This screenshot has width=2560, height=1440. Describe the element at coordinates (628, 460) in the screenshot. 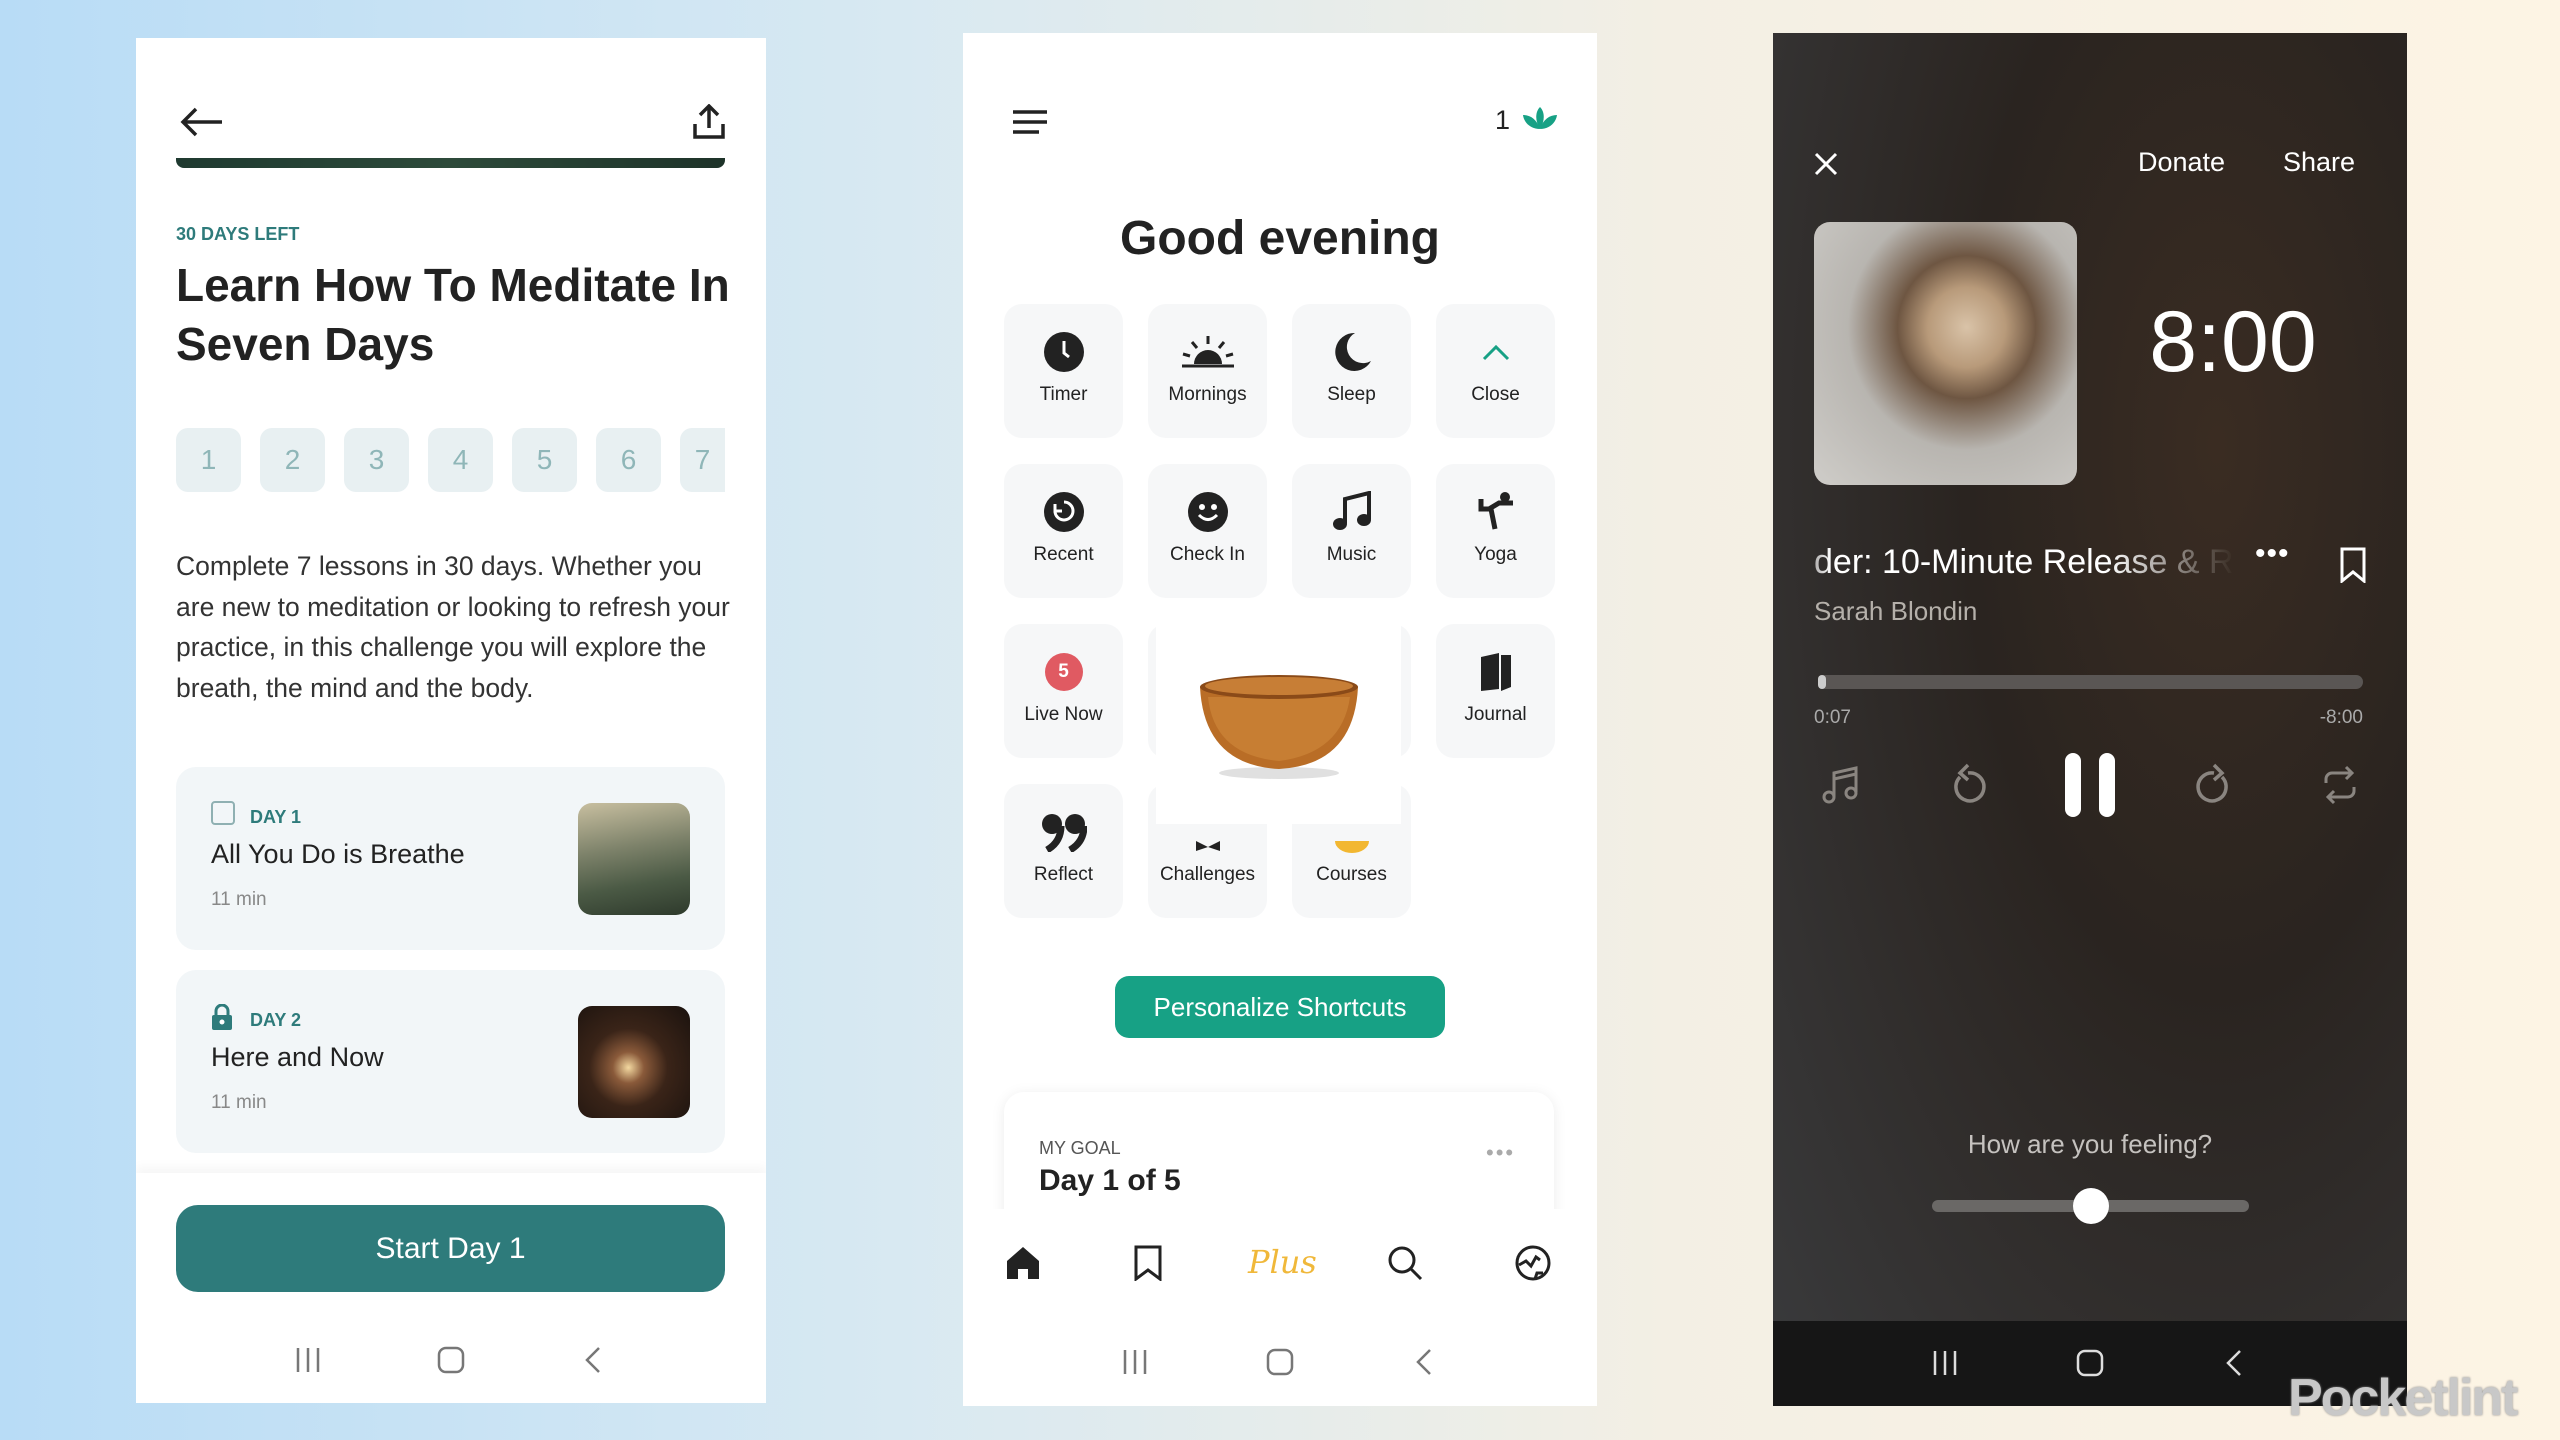

I see `day-chip-6: 6` at that location.